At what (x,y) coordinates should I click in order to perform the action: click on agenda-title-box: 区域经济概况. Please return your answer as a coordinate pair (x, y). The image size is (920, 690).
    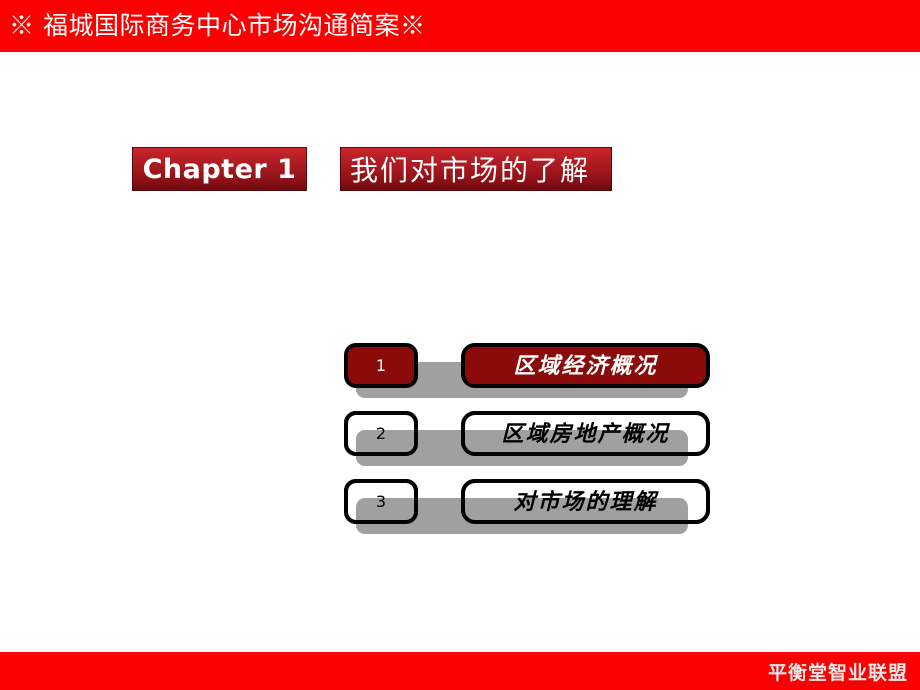
    Looking at the image, I should click on (585, 365).